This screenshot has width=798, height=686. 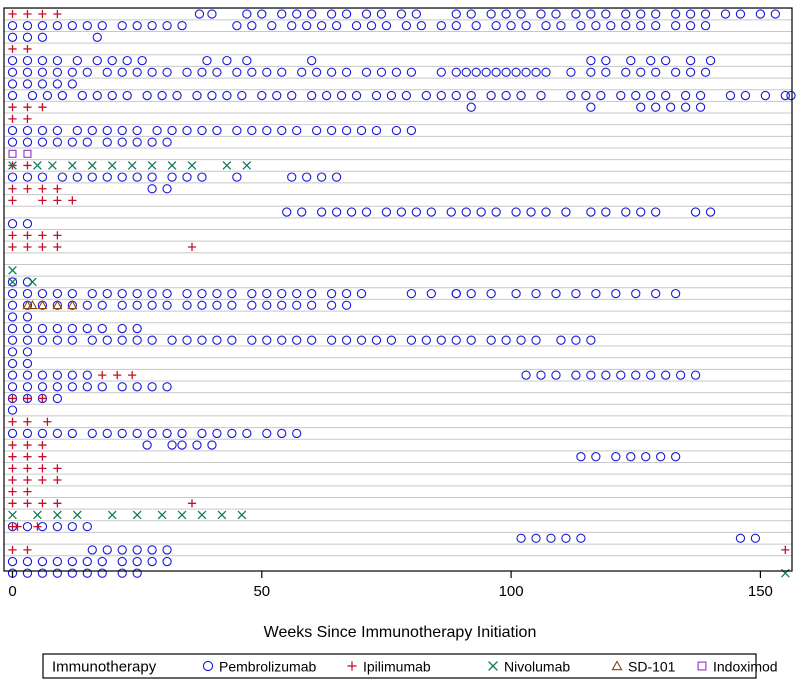 I want to click on x-tick-label: 50, so click(x=261, y=591).